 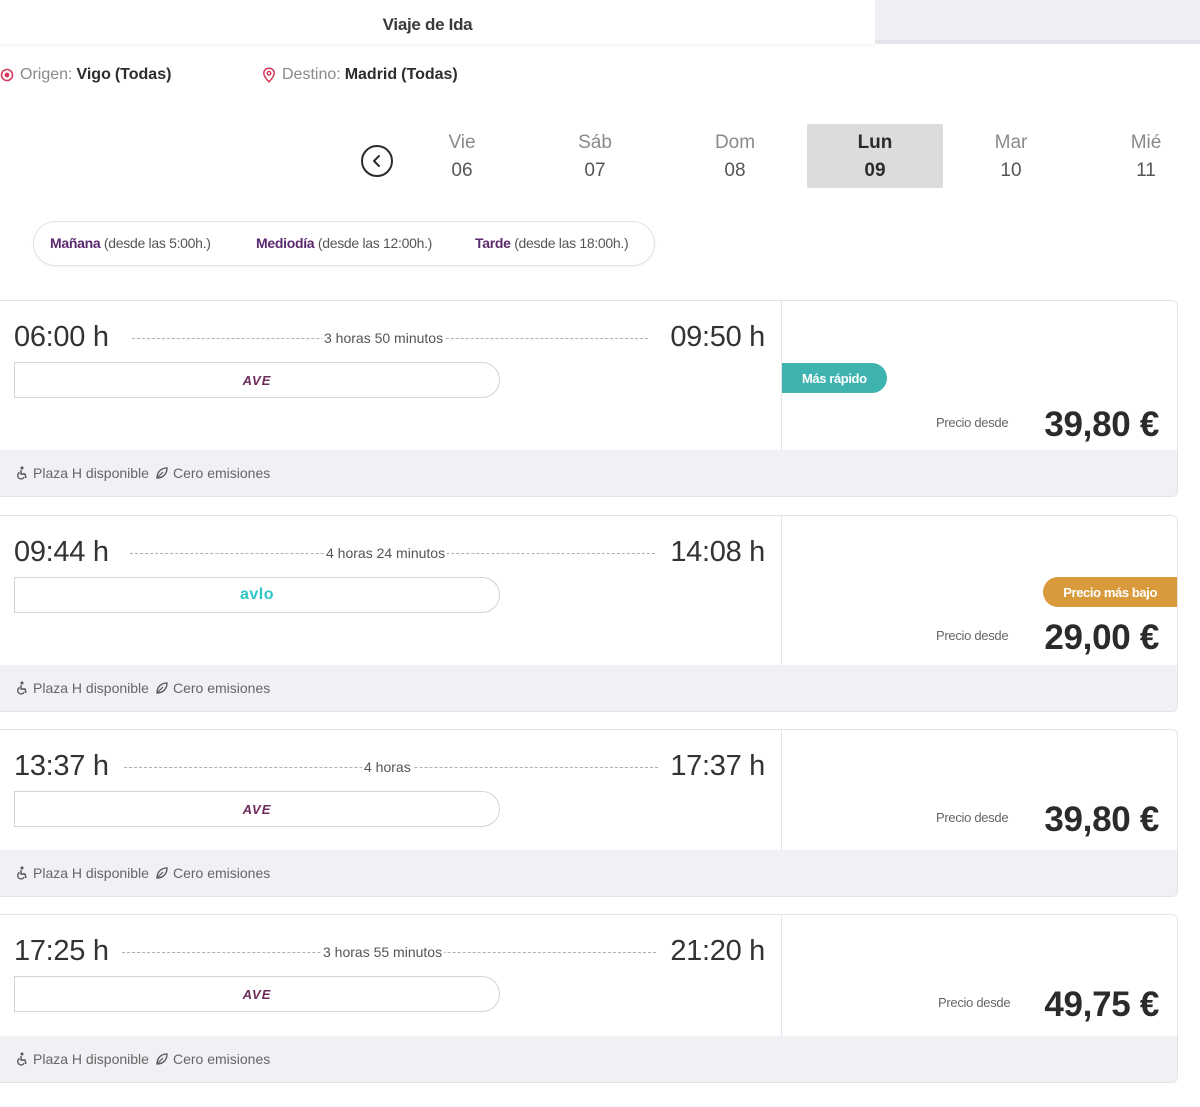 I want to click on filter-midday-sub: (desde las 12:00h.), so click(x=375, y=243).